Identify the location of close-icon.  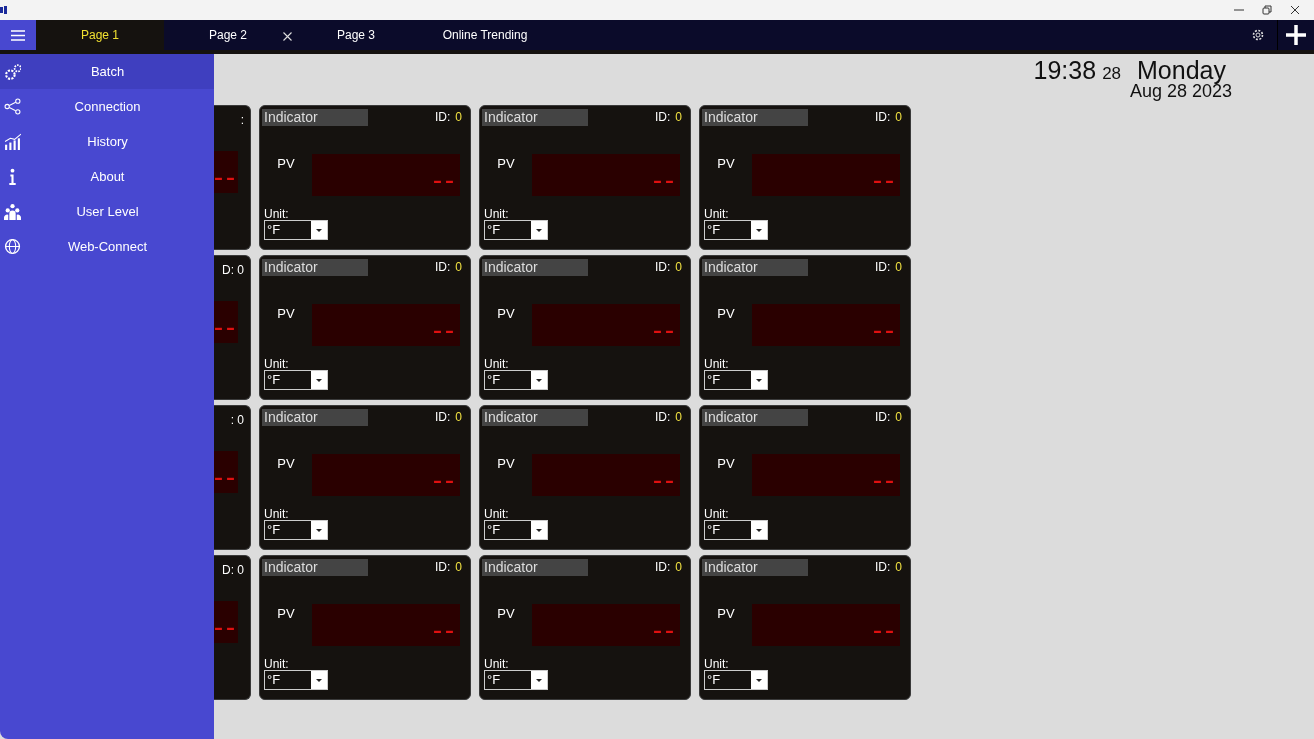
(1295, 10).